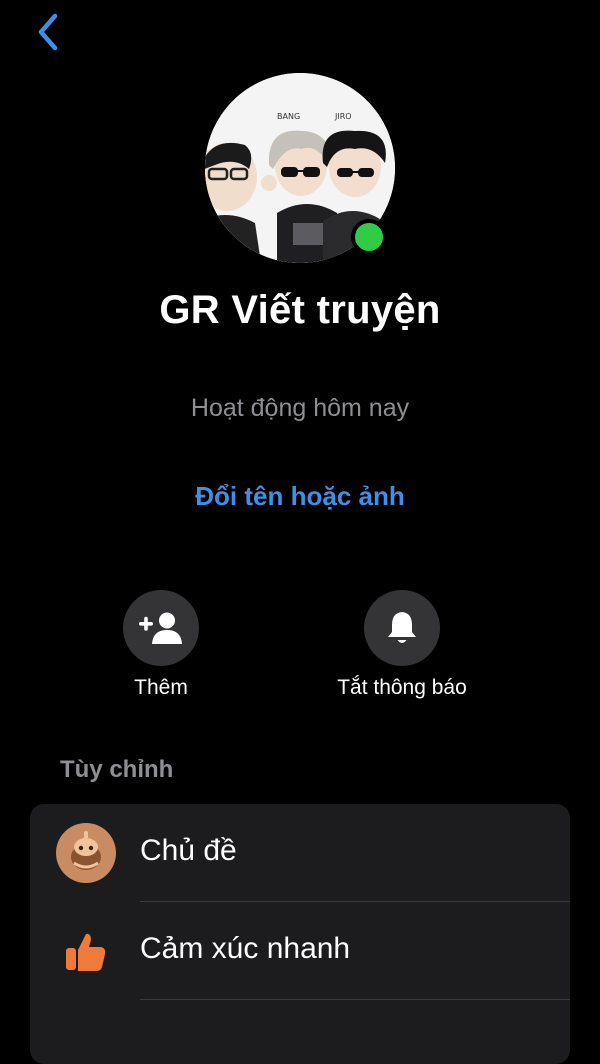  I want to click on add-member-label: Thêm, so click(161, 687).